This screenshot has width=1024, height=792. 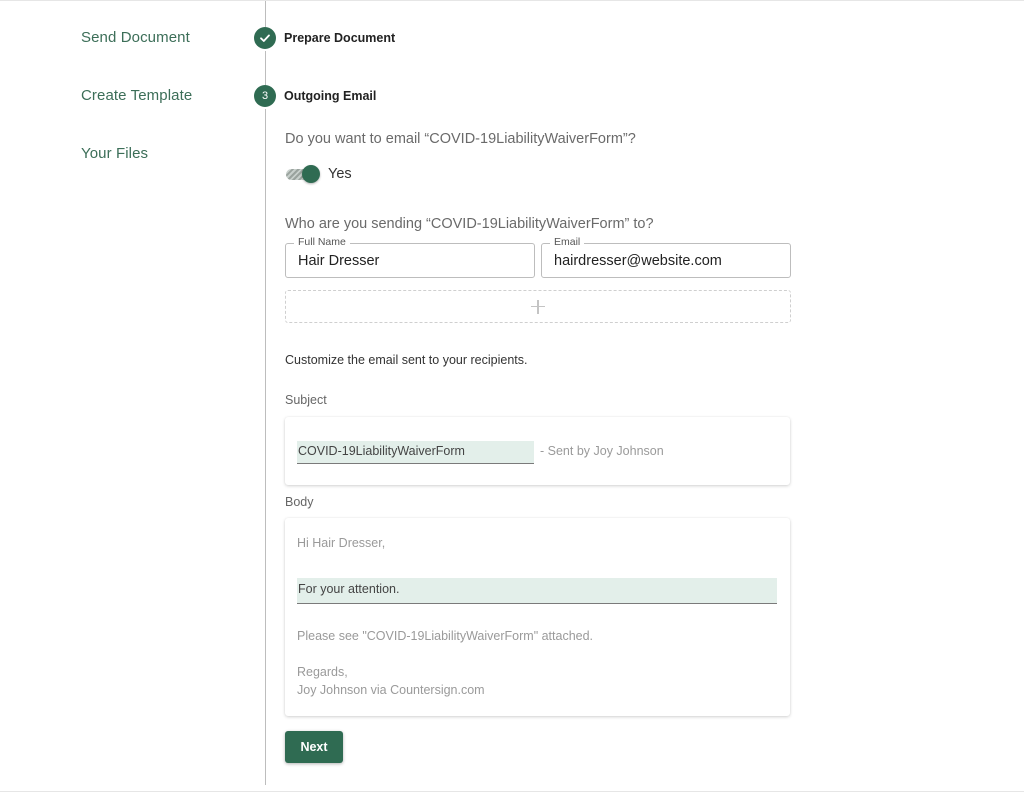 I want to click on body-closing: Regards,, so click(x=322, y=672).